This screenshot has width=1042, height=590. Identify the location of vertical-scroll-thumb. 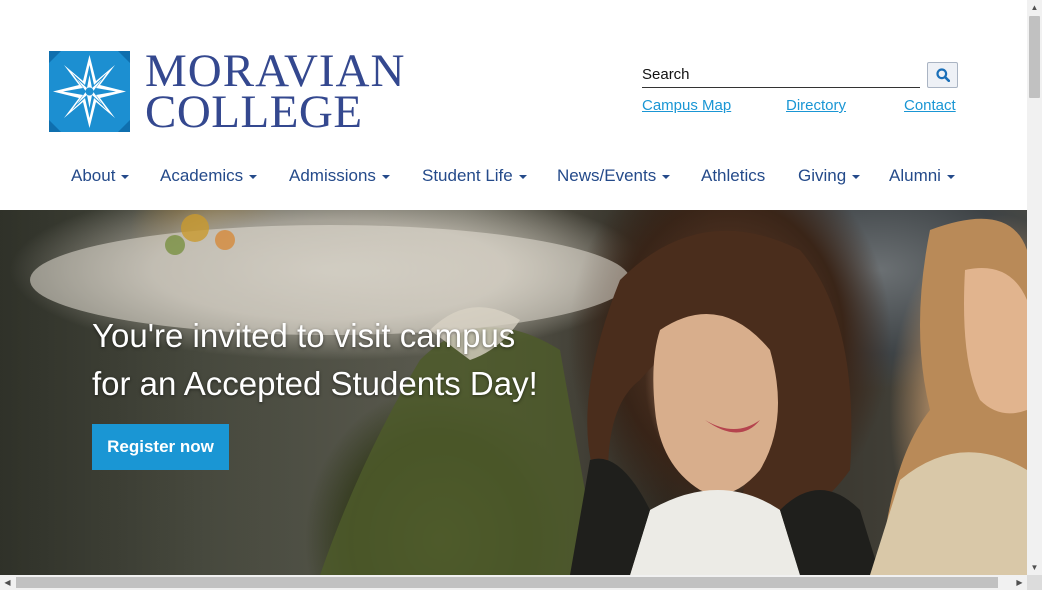
(1034, 57).